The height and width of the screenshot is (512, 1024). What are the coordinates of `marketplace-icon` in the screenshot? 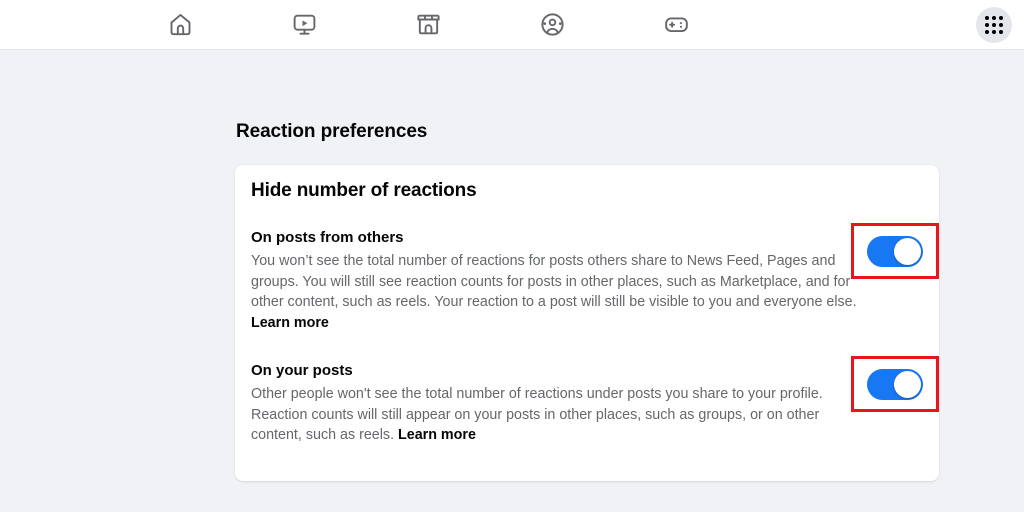 It's located at (428, 24).